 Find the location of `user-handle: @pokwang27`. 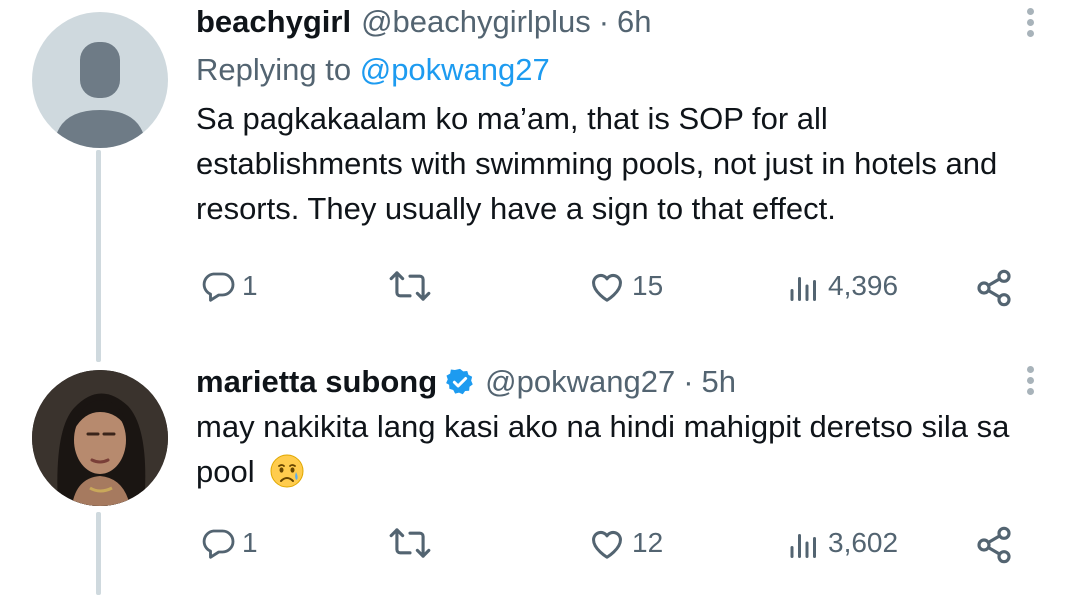

user-handle: @pokwang27 is located at coordinates (580, 382).